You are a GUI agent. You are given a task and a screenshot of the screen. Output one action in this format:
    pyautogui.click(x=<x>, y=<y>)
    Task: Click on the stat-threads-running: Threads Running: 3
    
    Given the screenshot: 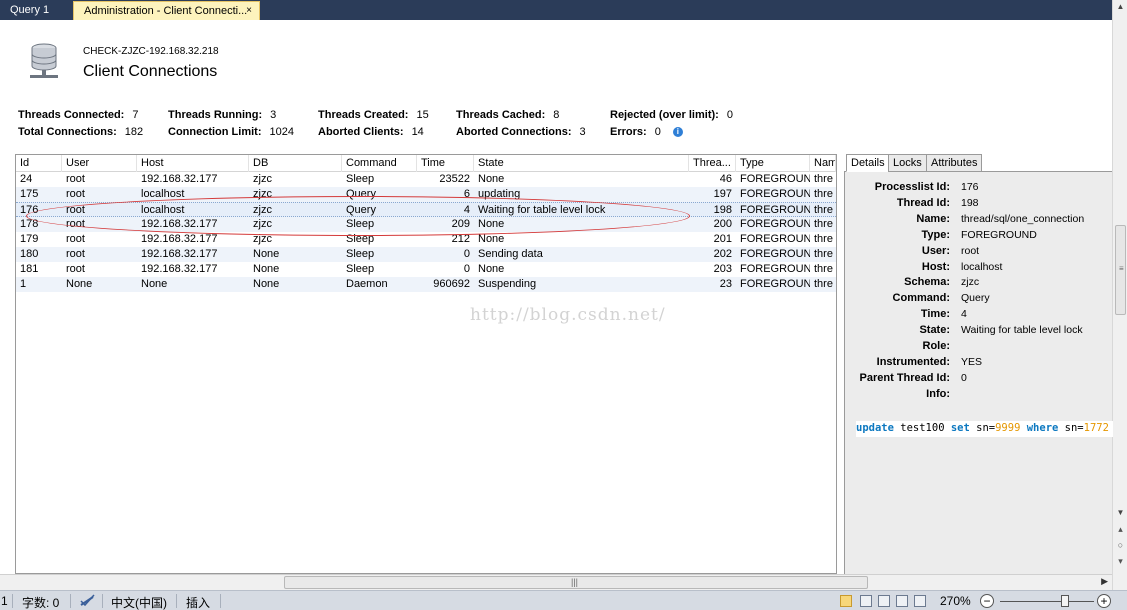 What is the action you would take?
    pyautogui.click(x=222, y=115)
    